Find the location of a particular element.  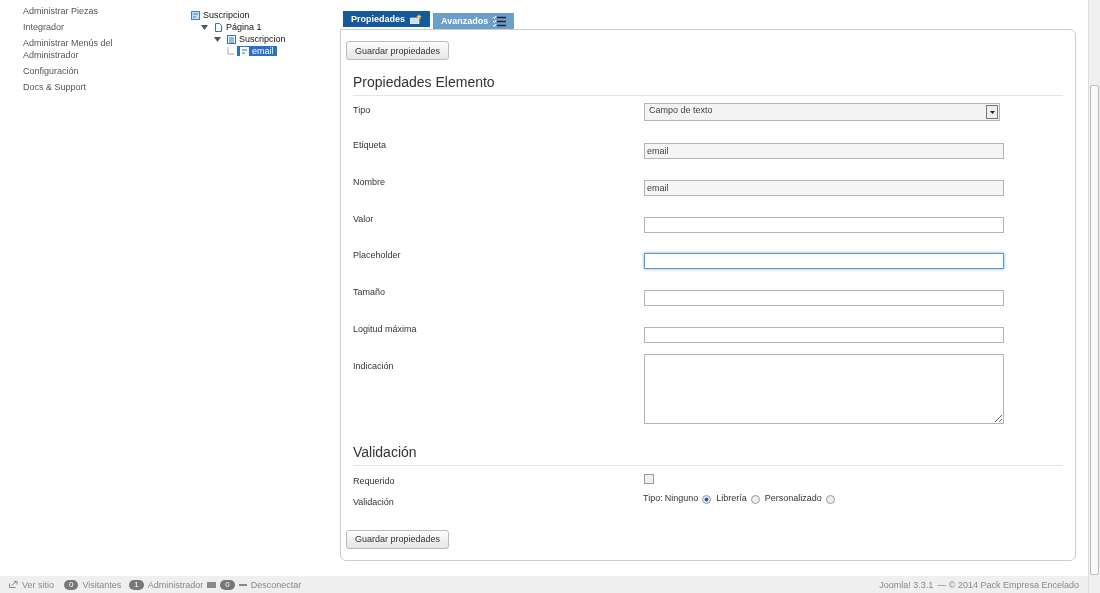

field-label: Valor is located at coordinates (364, 218).